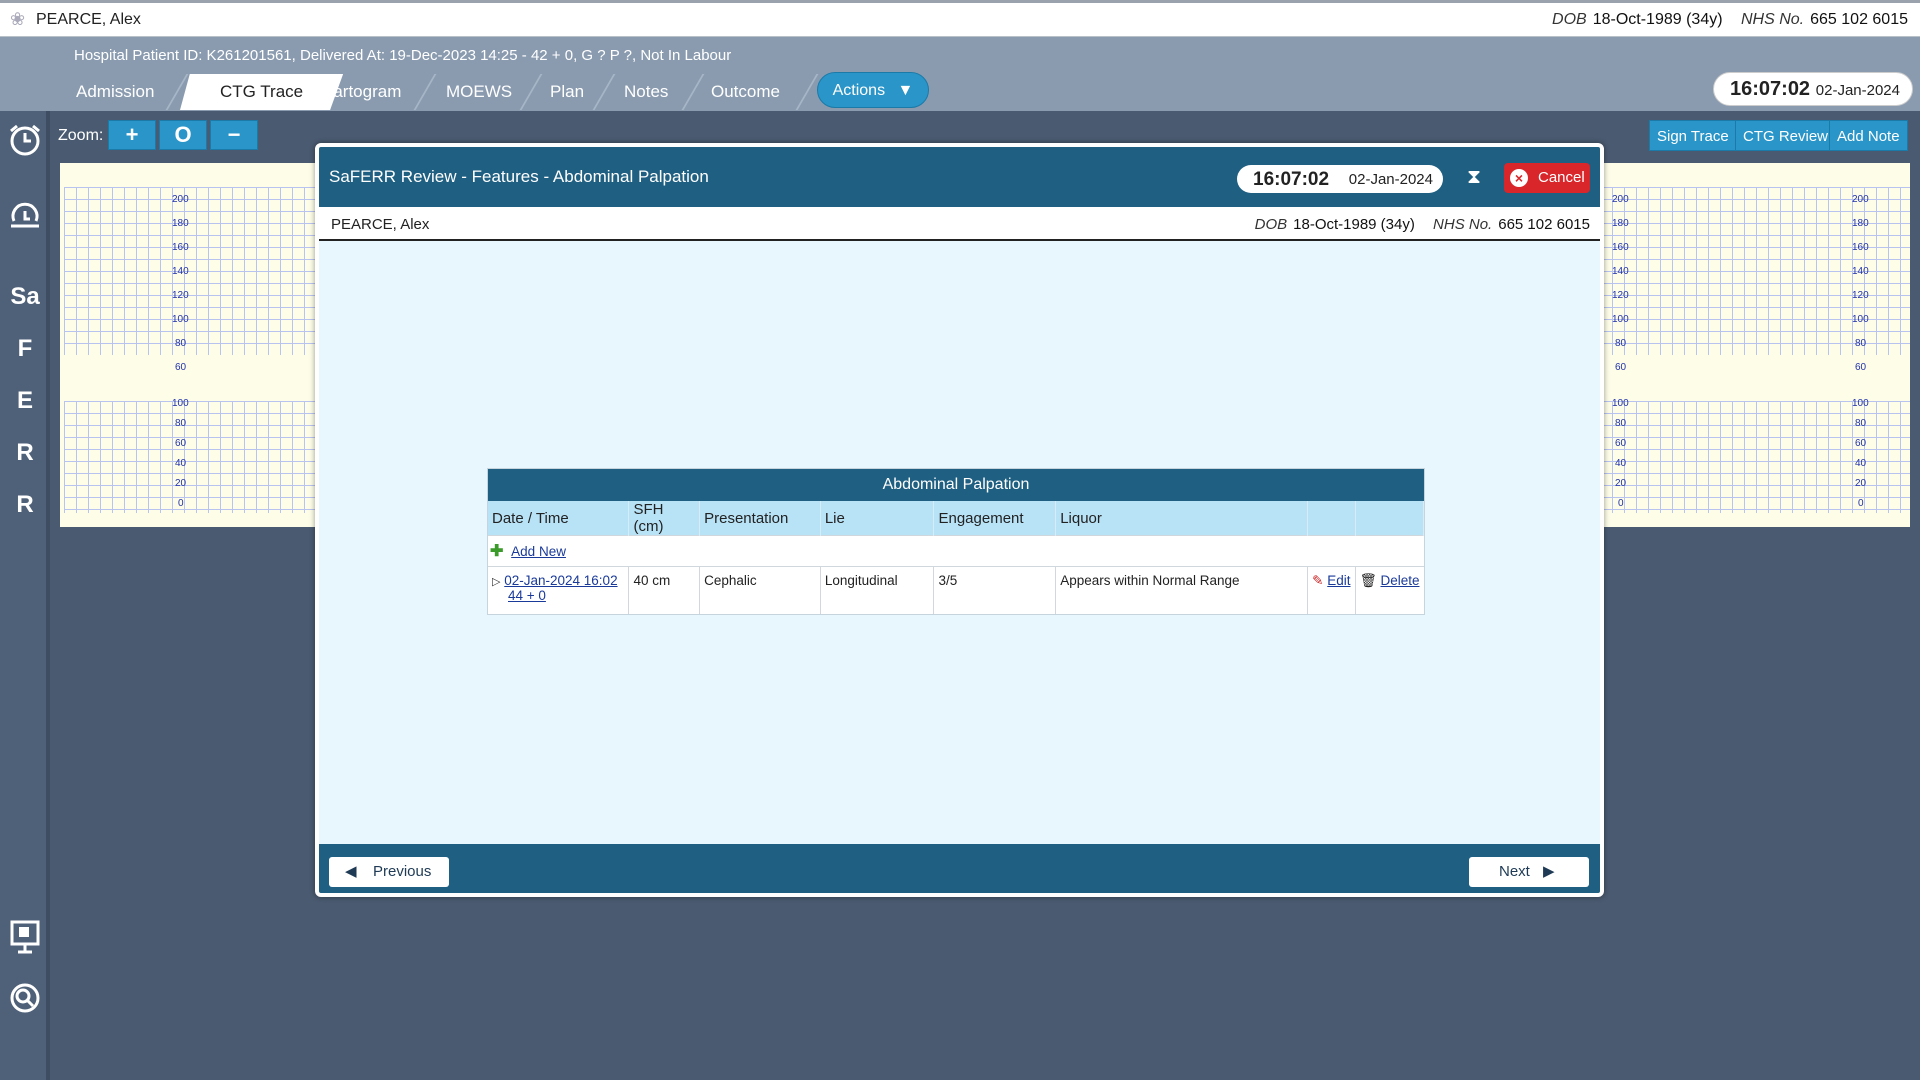 This screenshot has width=1920, height=1080. I want to click on engagement-cell: 3/5, so click(995, 590).